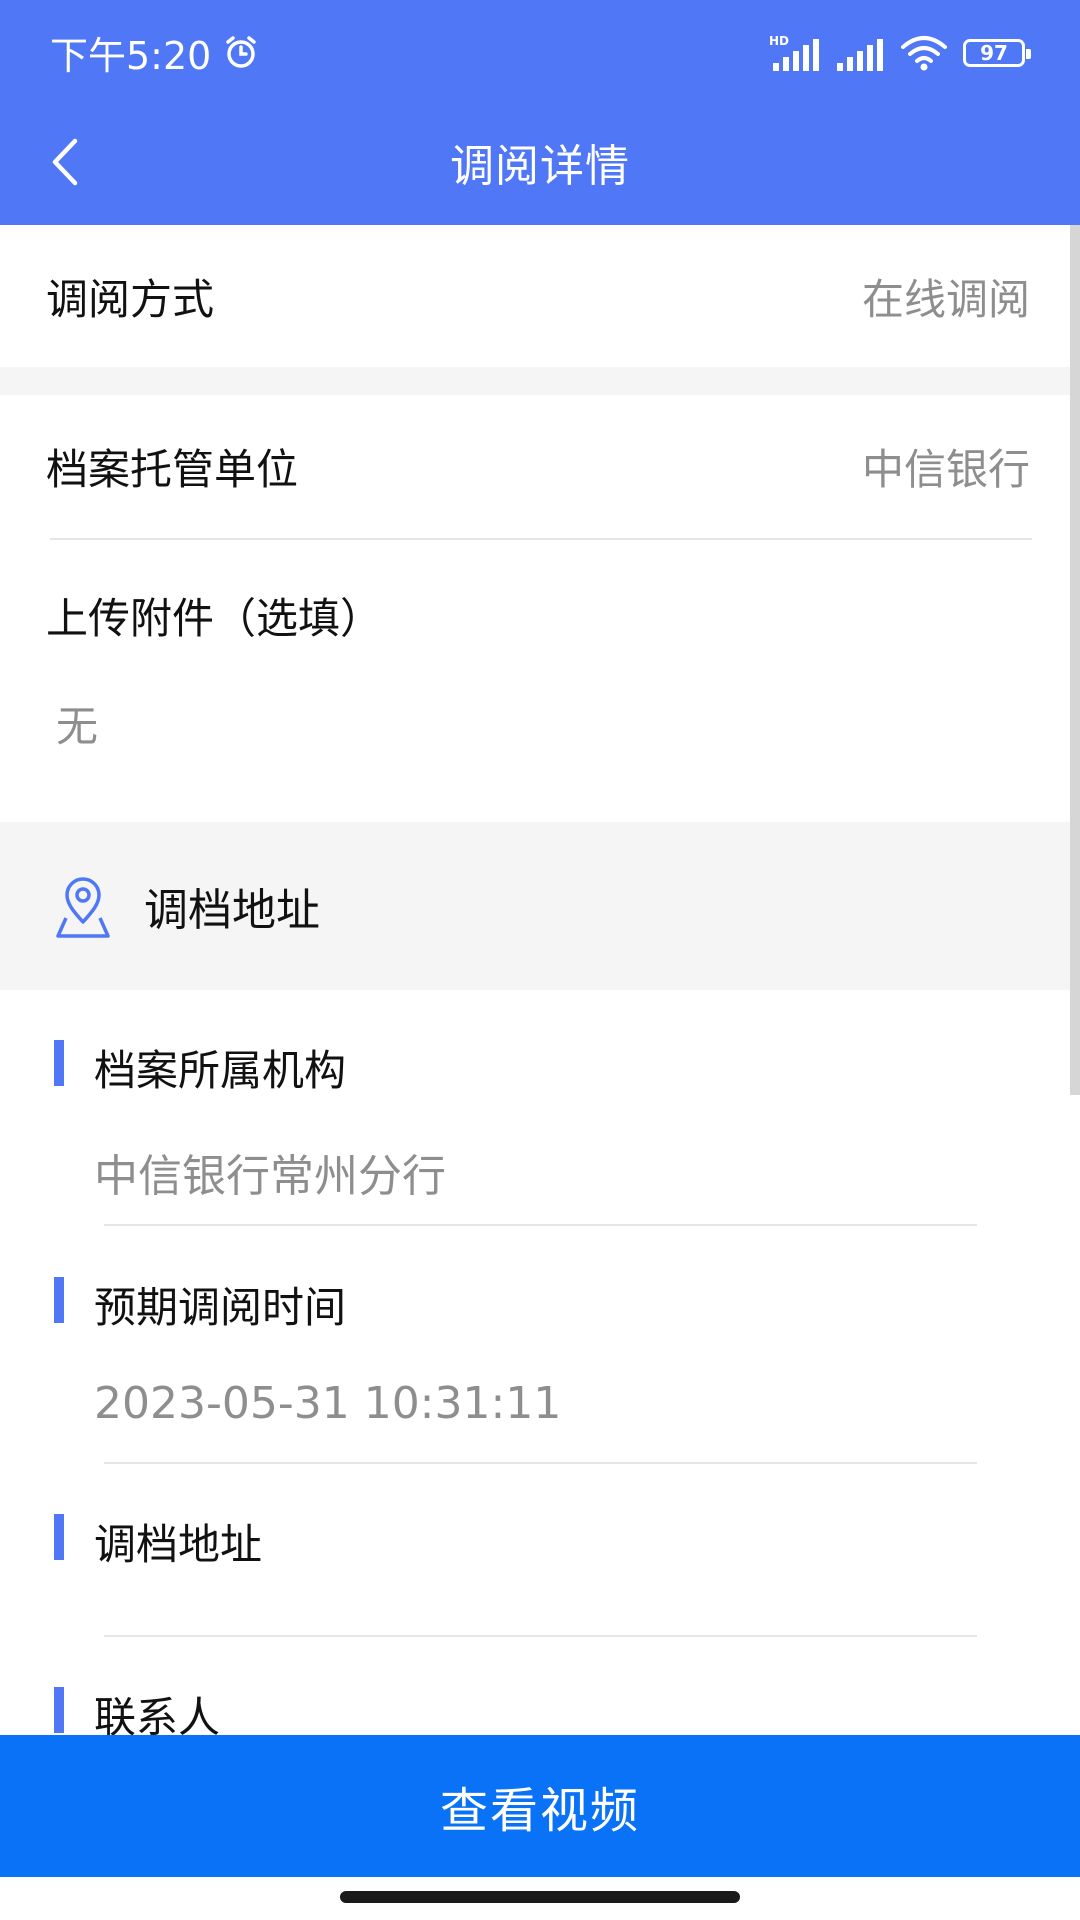 Image resolution: width=1080 pixels, height=1920 pixels. Describe the element at coordinates (860, 55) in the screenshot. I see `signal-icon` at that location.